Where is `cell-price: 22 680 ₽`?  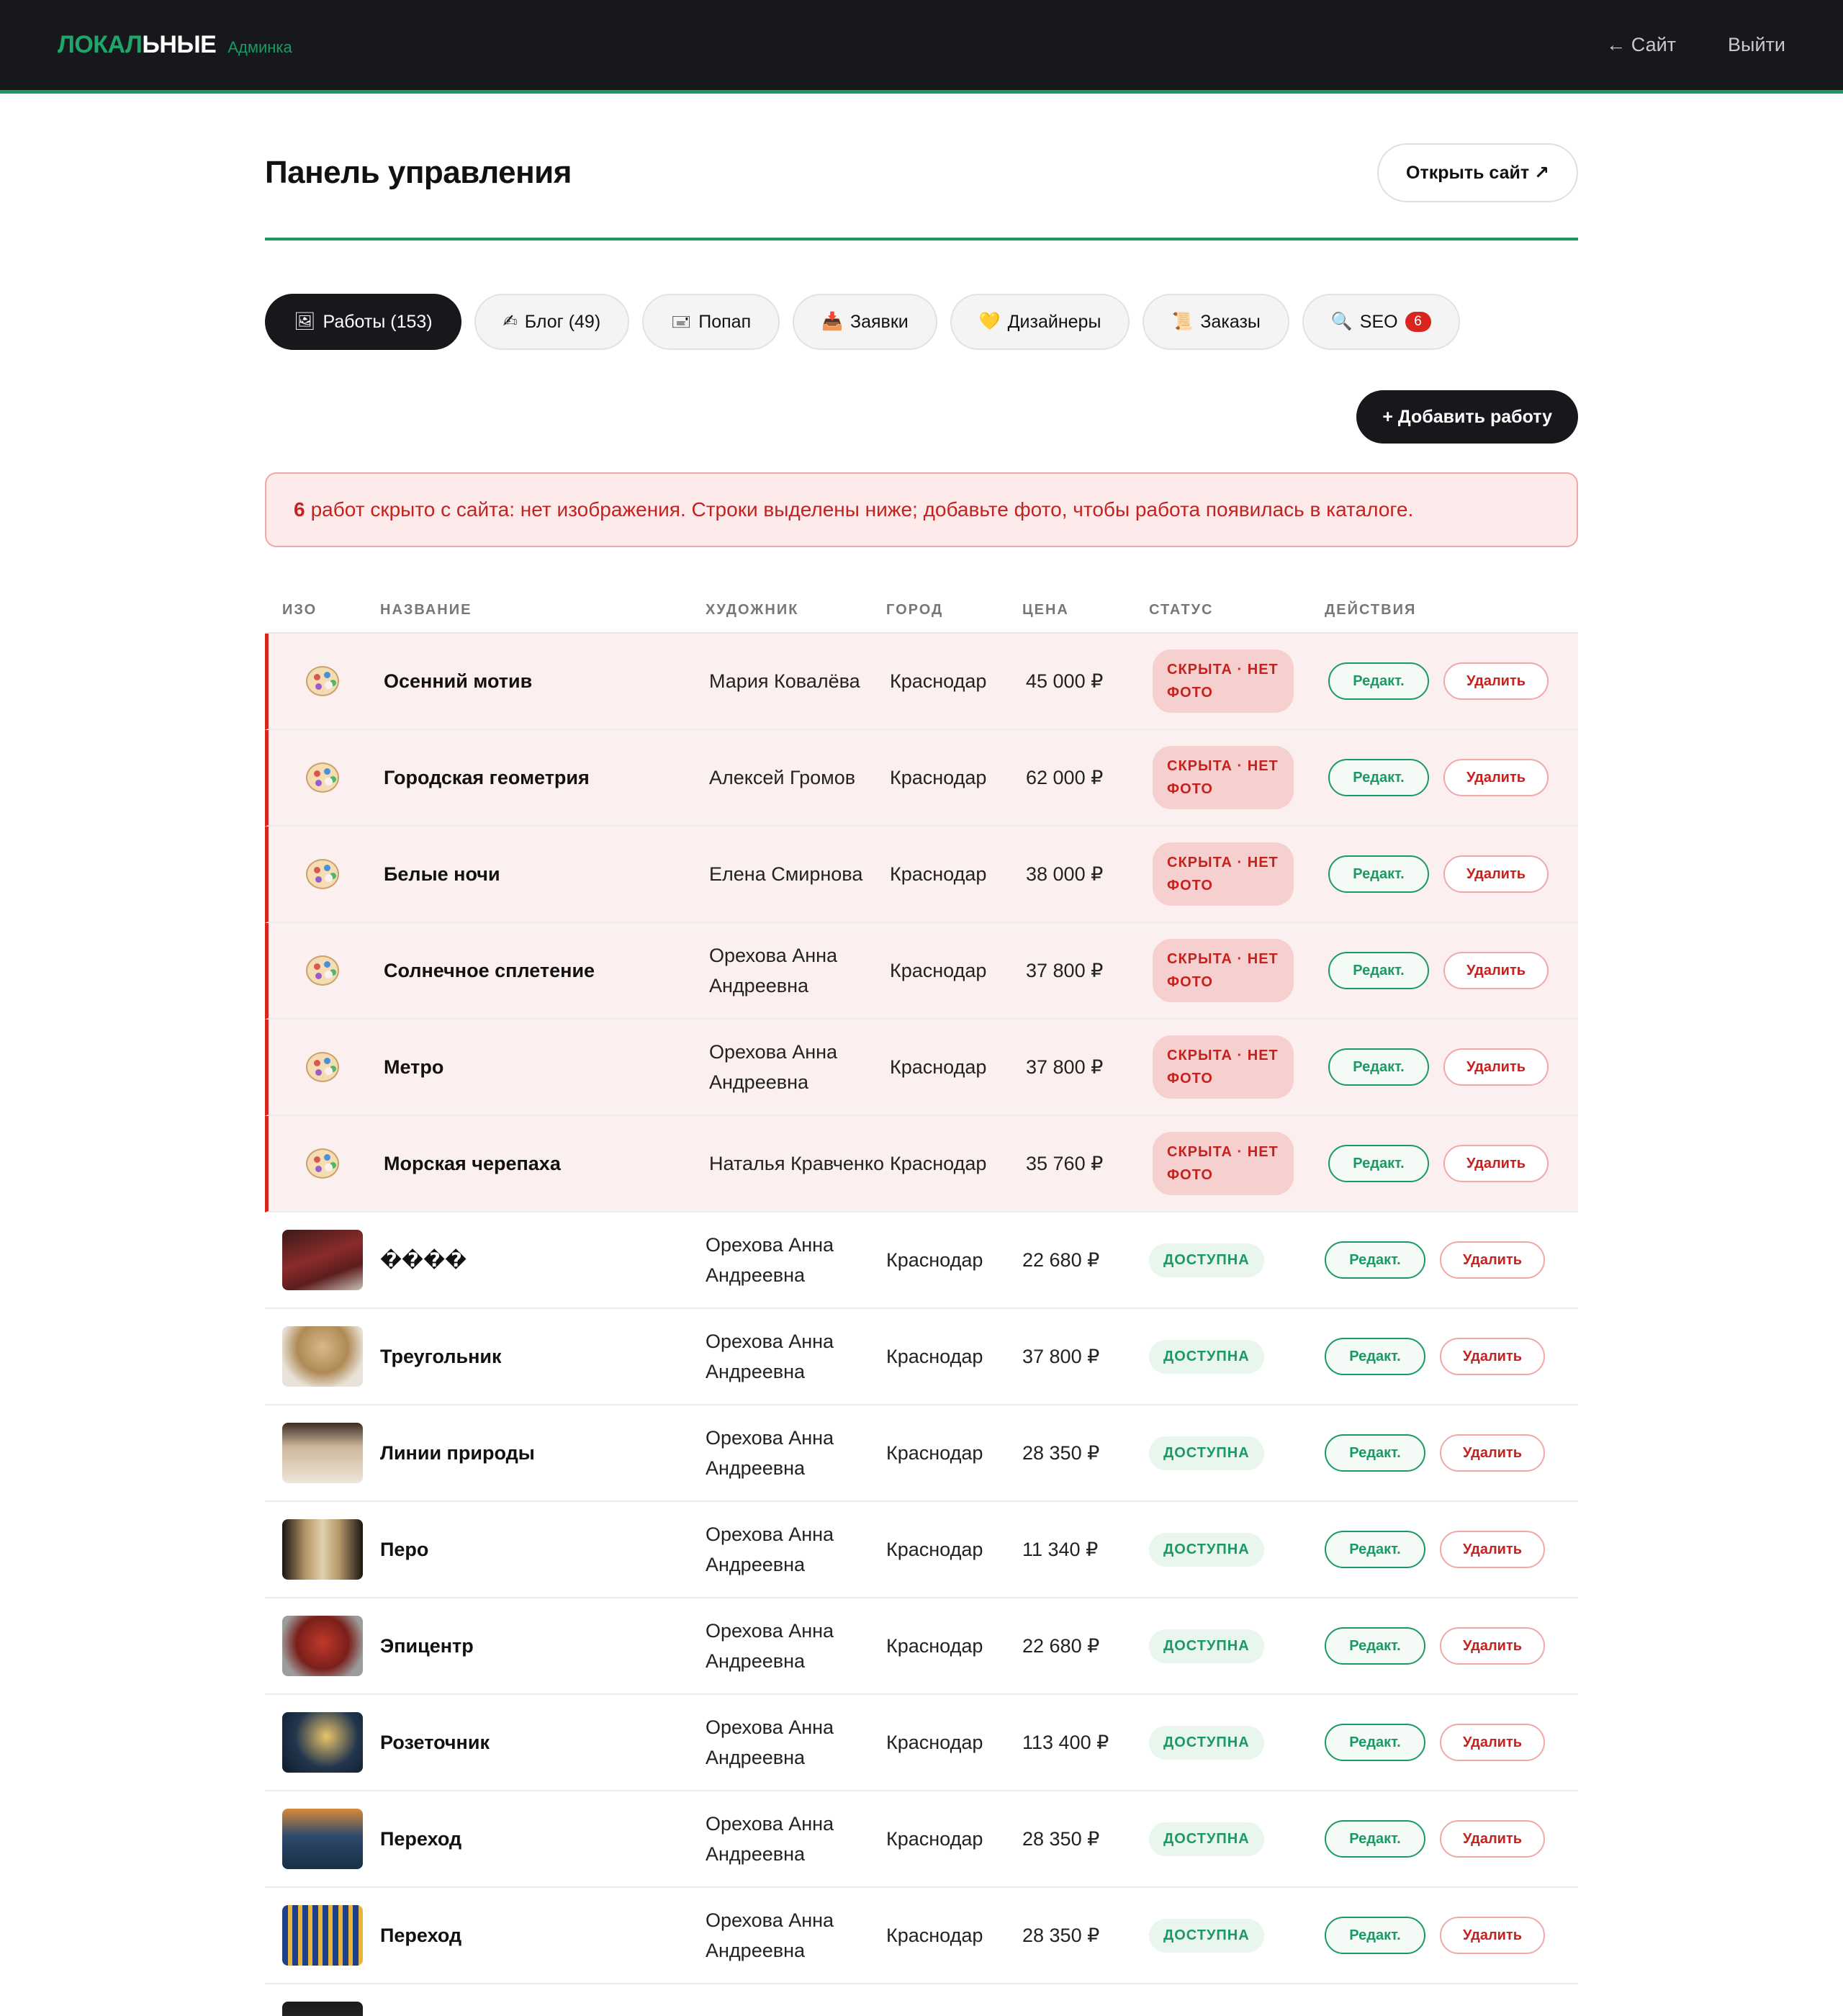
cell-price: 22 680 ₽ is located at coordinates (1061, 1645).